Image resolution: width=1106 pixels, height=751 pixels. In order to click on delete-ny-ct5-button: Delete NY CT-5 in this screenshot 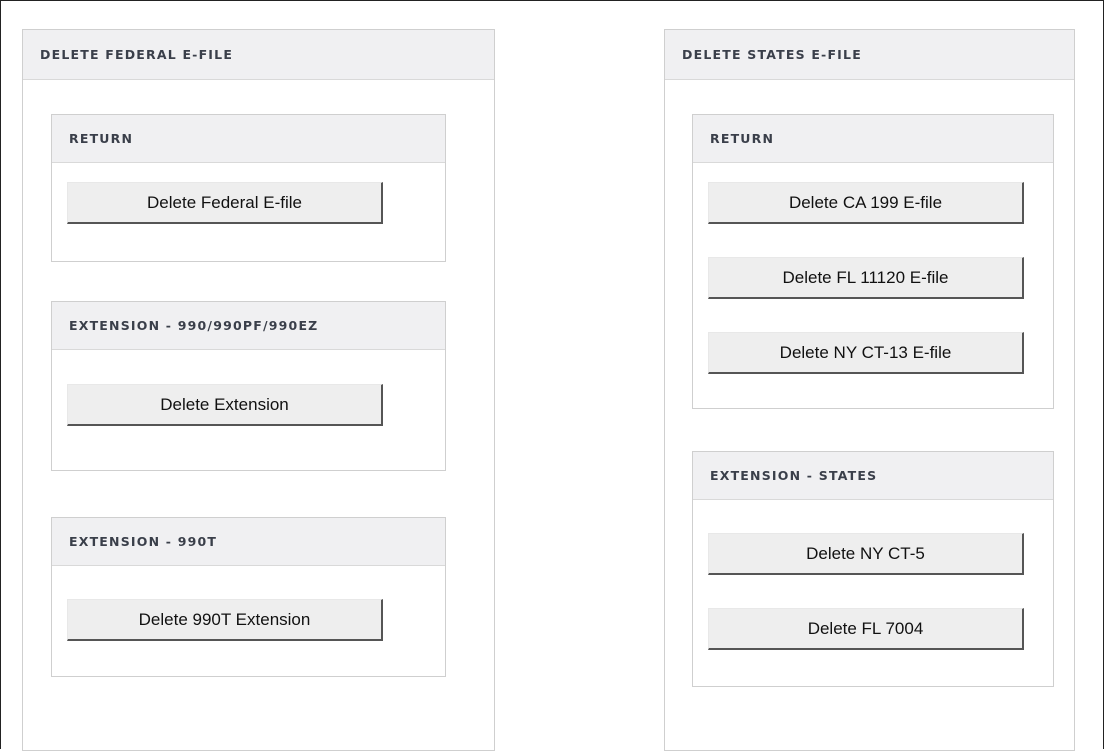, I will do `click(866, 554)`.